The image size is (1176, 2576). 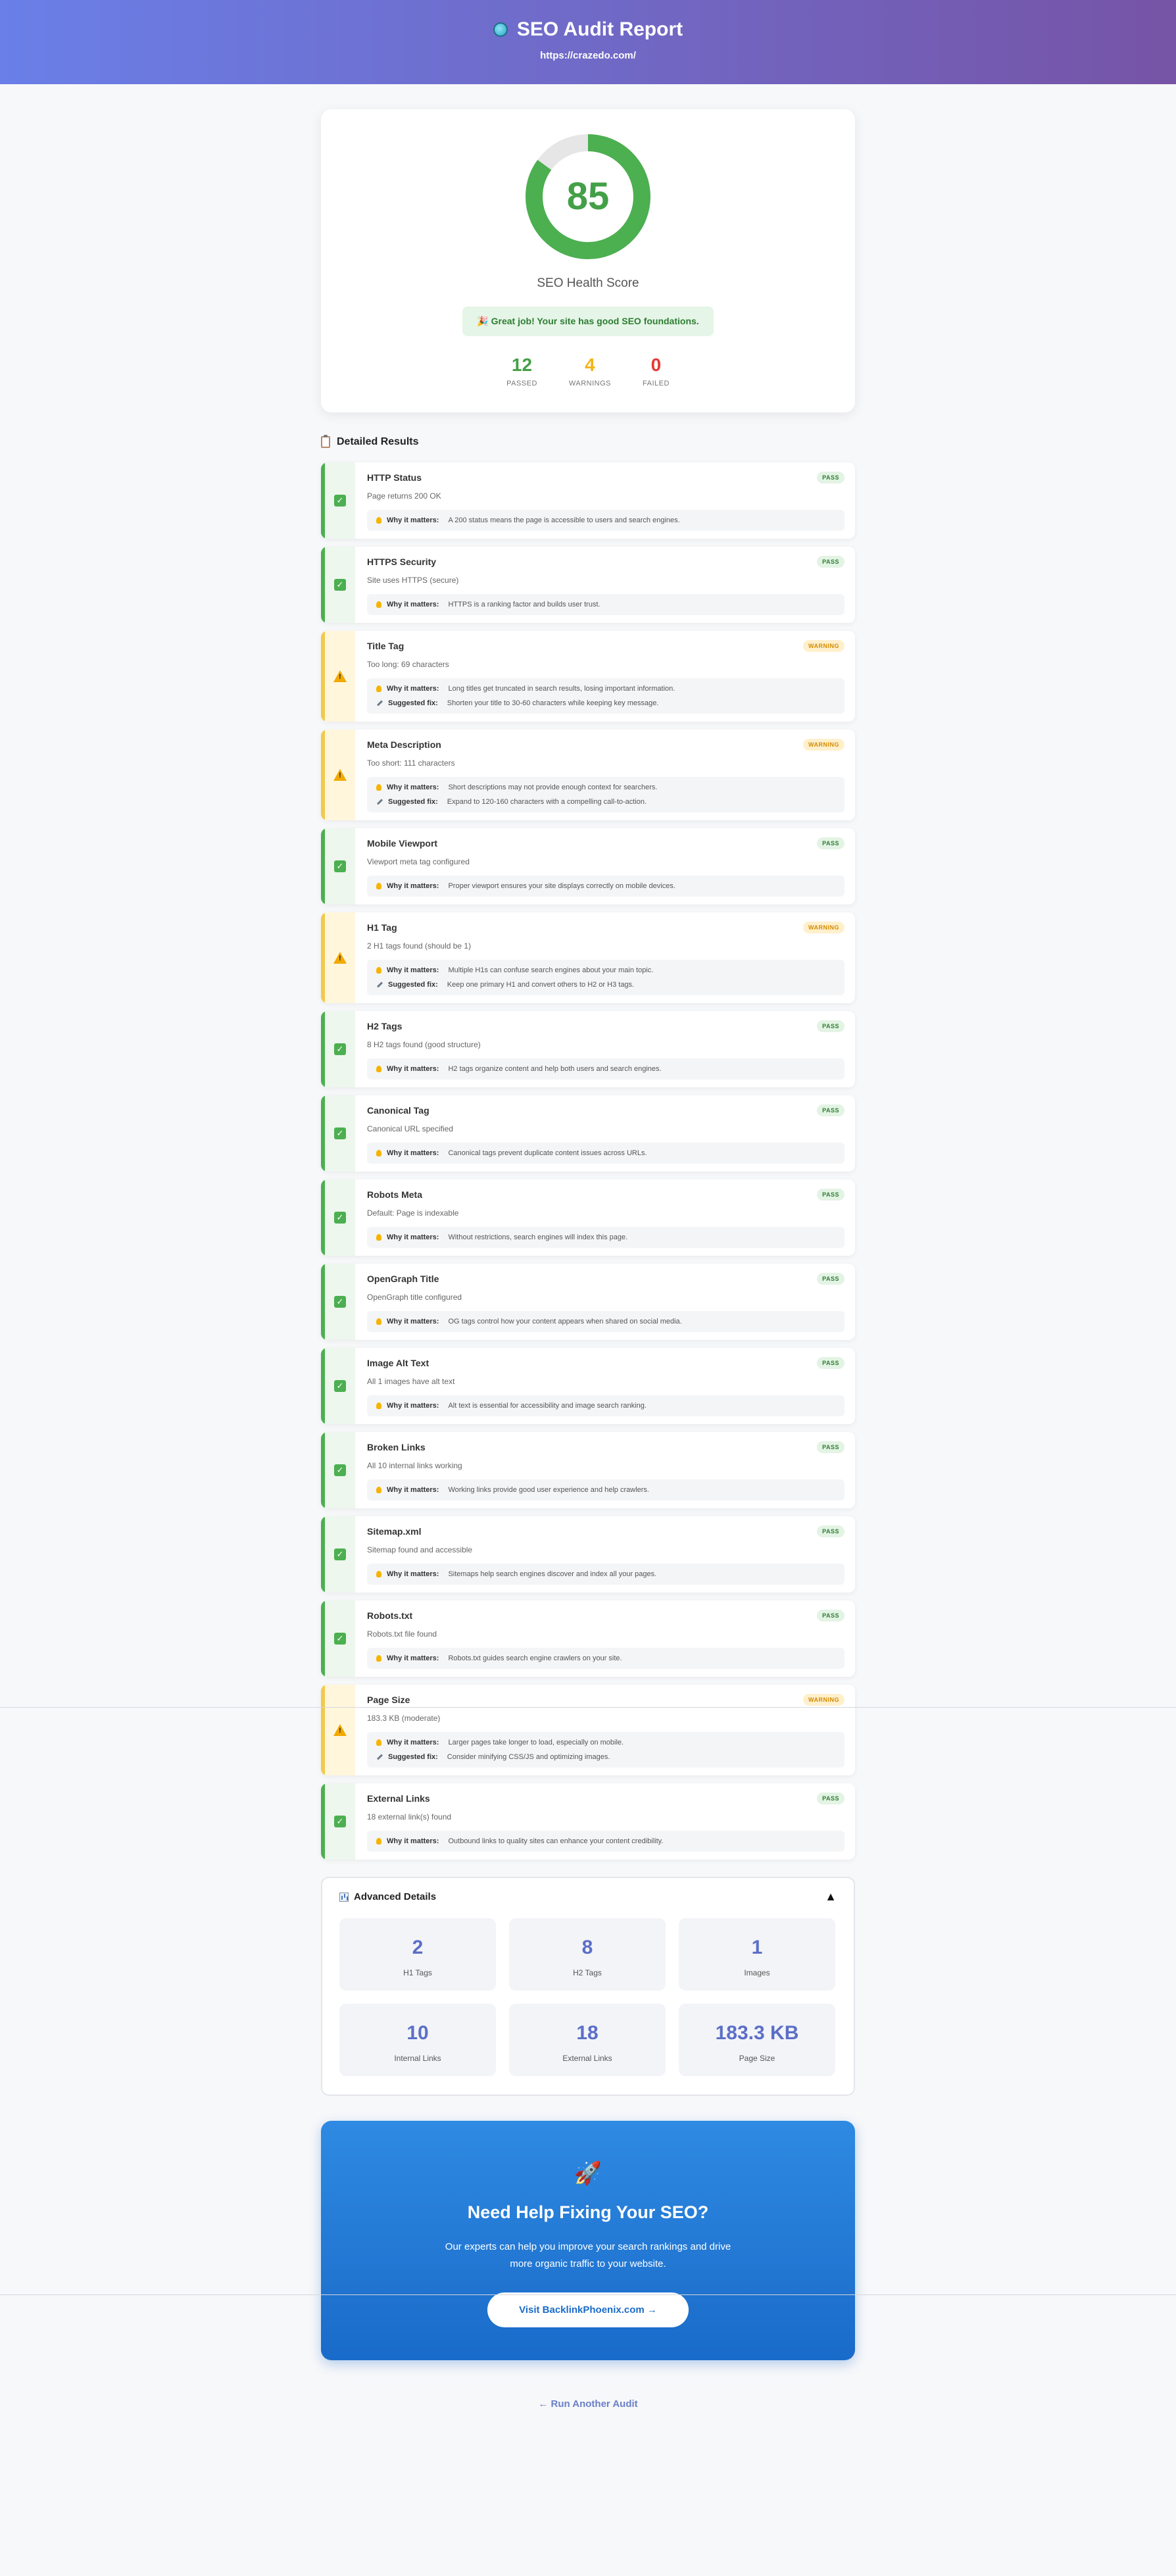 I want to click on stat-passed-label: PASSED, so click(x=521, y=383).